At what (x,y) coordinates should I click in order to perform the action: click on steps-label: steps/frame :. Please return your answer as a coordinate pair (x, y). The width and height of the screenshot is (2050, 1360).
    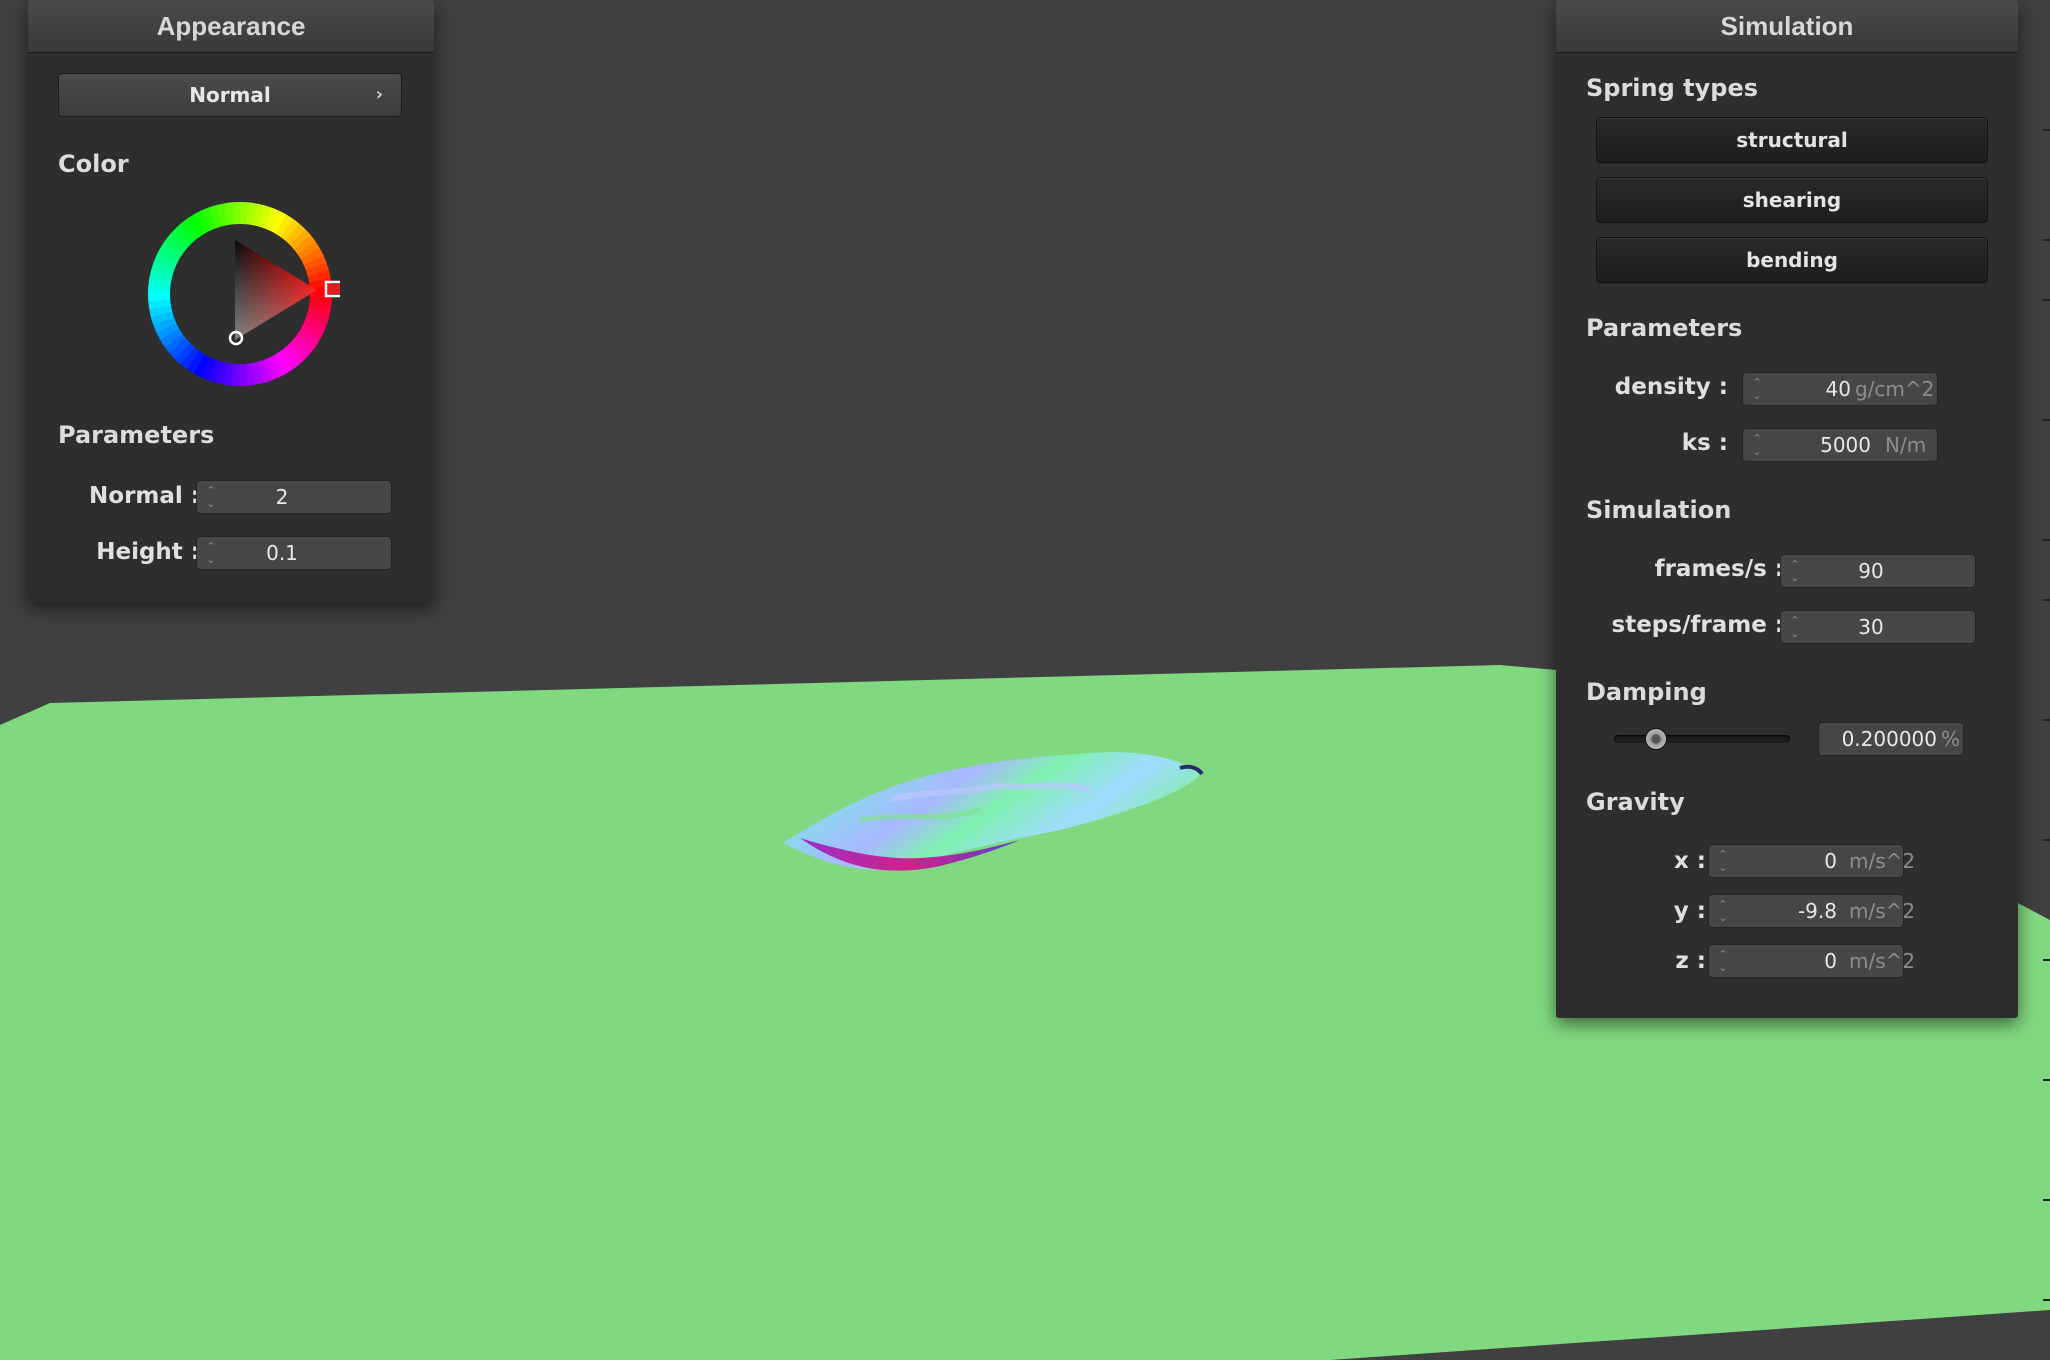
    Looking at the image, I should click on (1697, 625).